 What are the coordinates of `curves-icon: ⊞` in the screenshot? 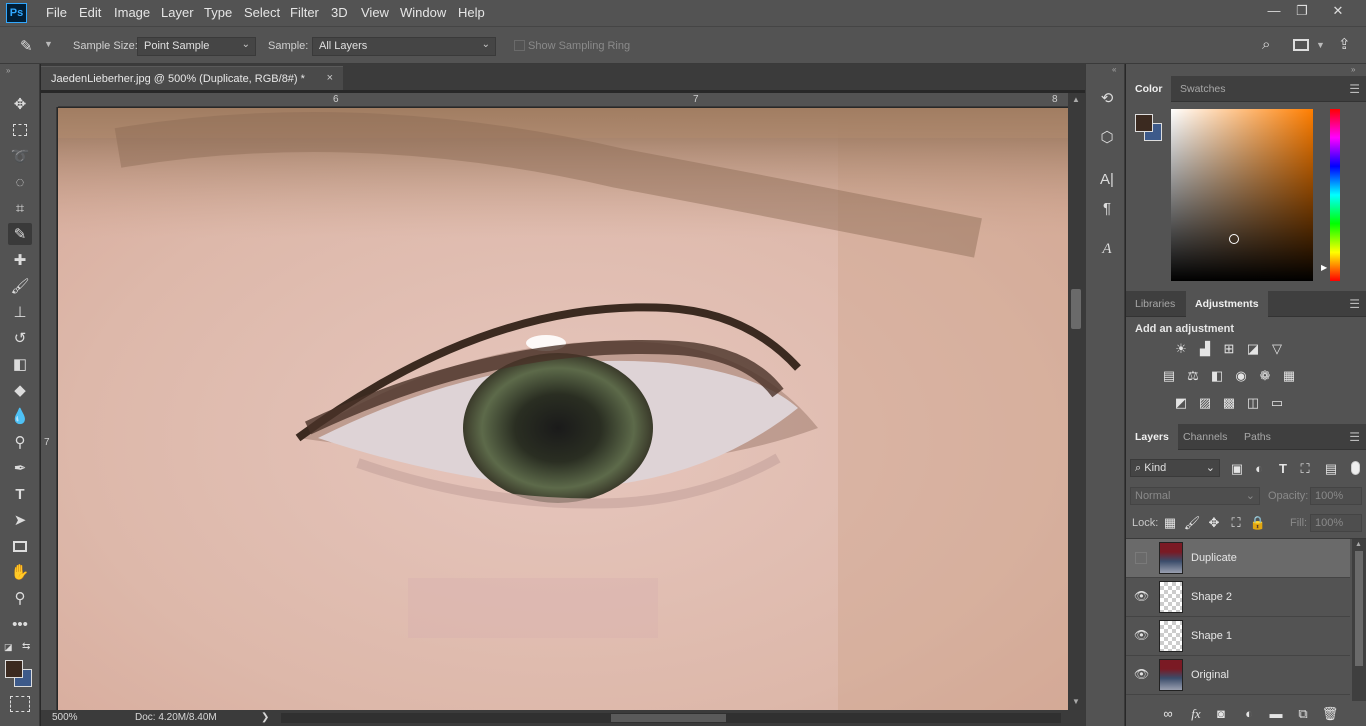 It's located at (1229, 349).